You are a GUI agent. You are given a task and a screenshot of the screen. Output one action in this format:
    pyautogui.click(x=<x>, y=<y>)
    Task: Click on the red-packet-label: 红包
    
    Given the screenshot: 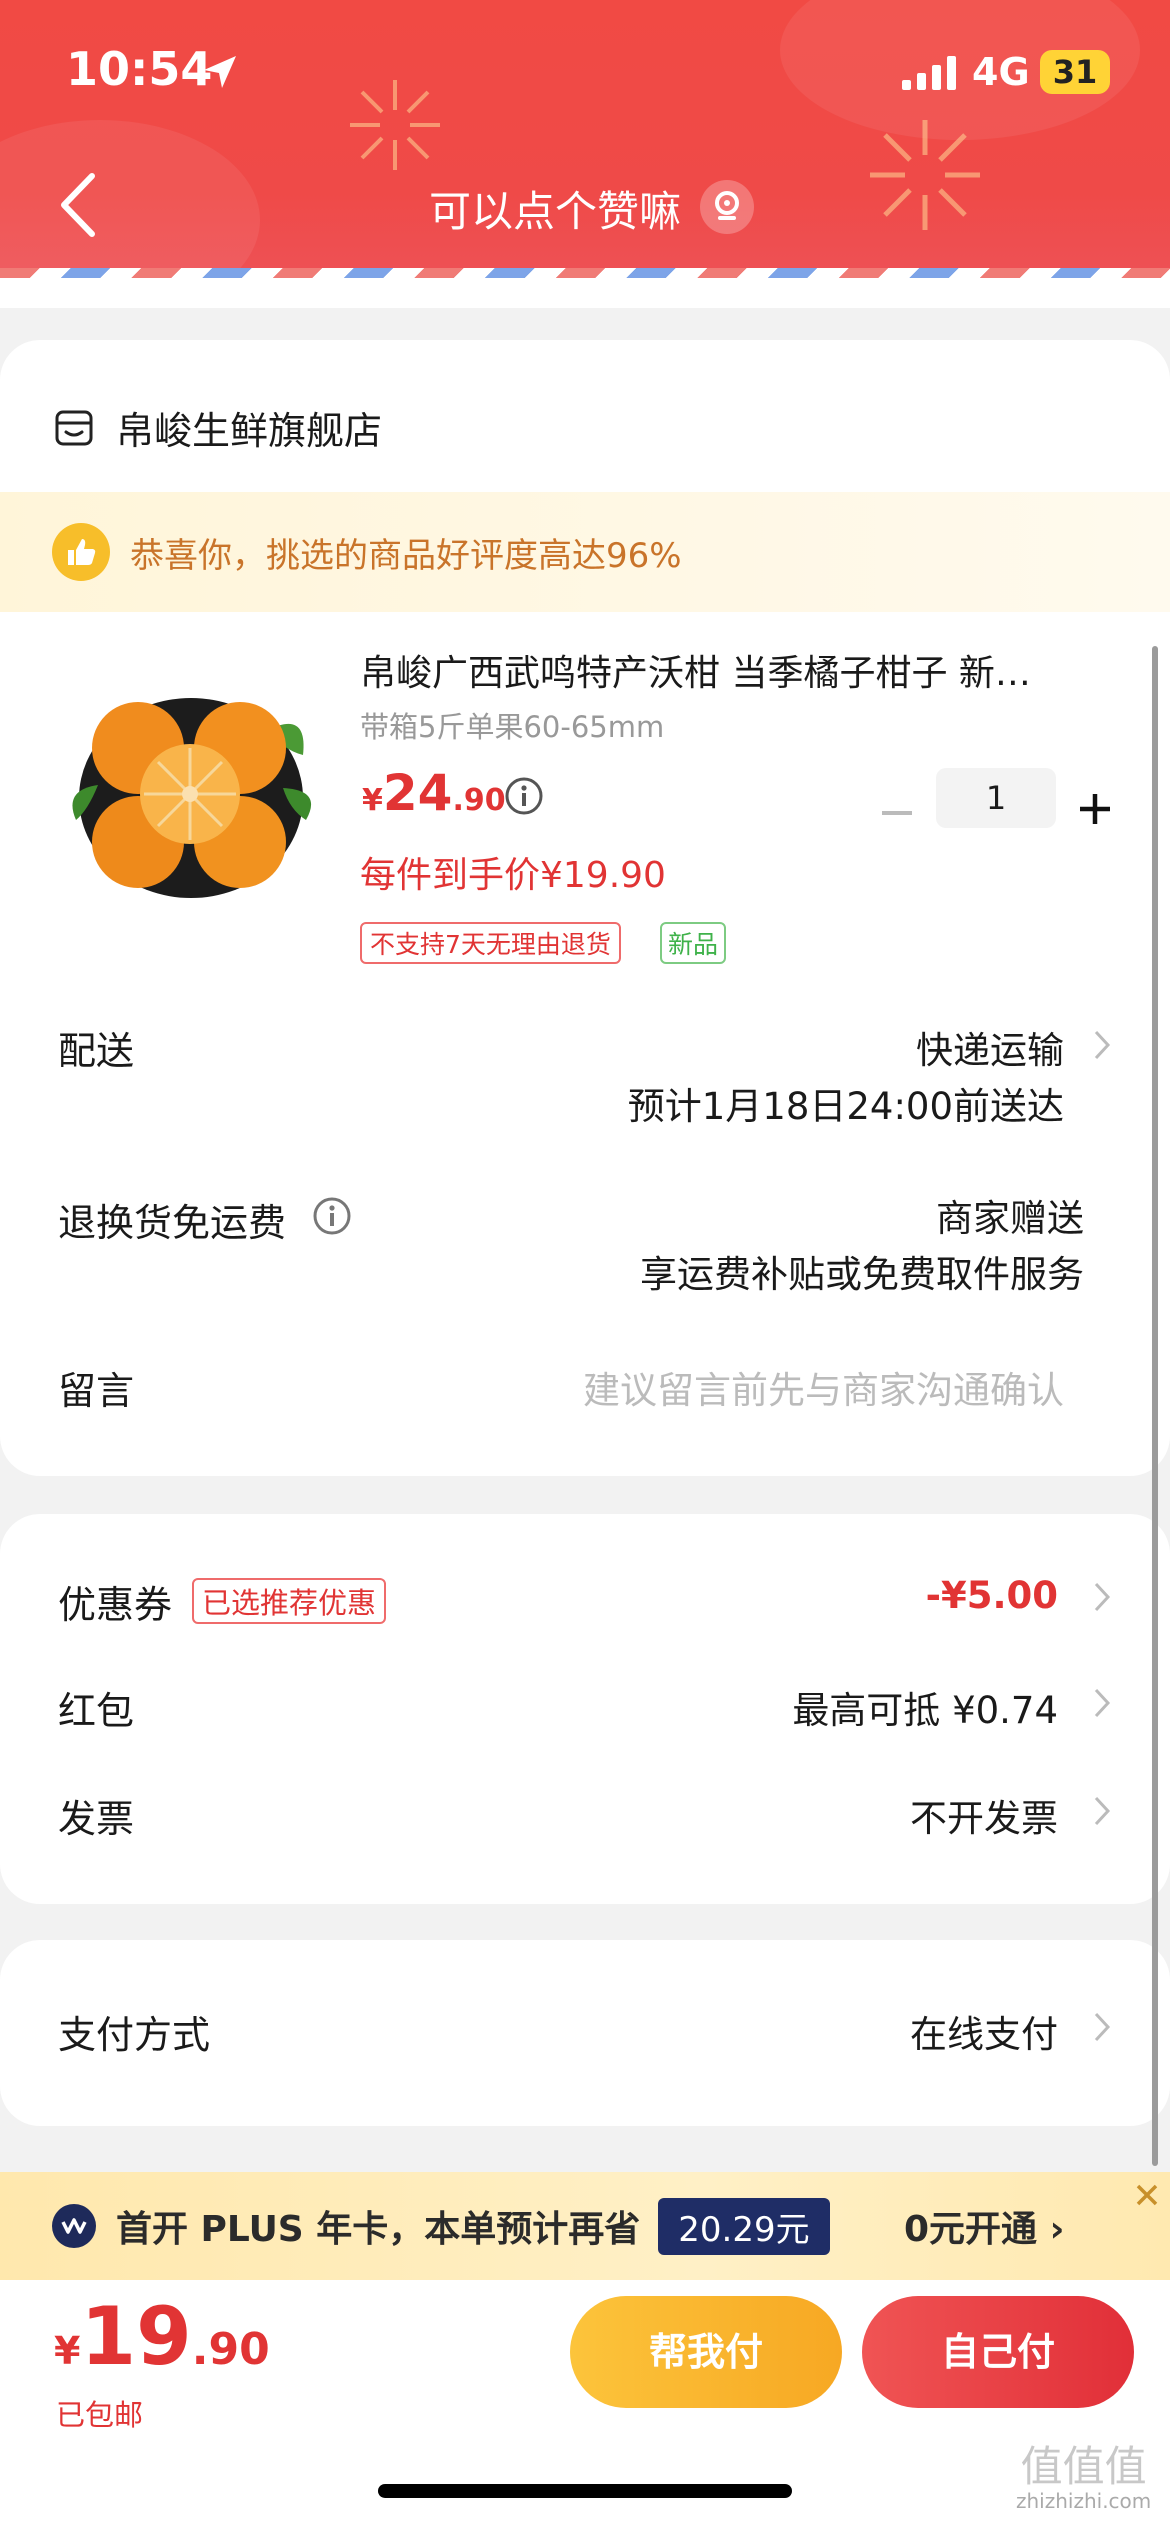 What is the action you would take?
    pyautogui.click(x=96, y=1711)
    